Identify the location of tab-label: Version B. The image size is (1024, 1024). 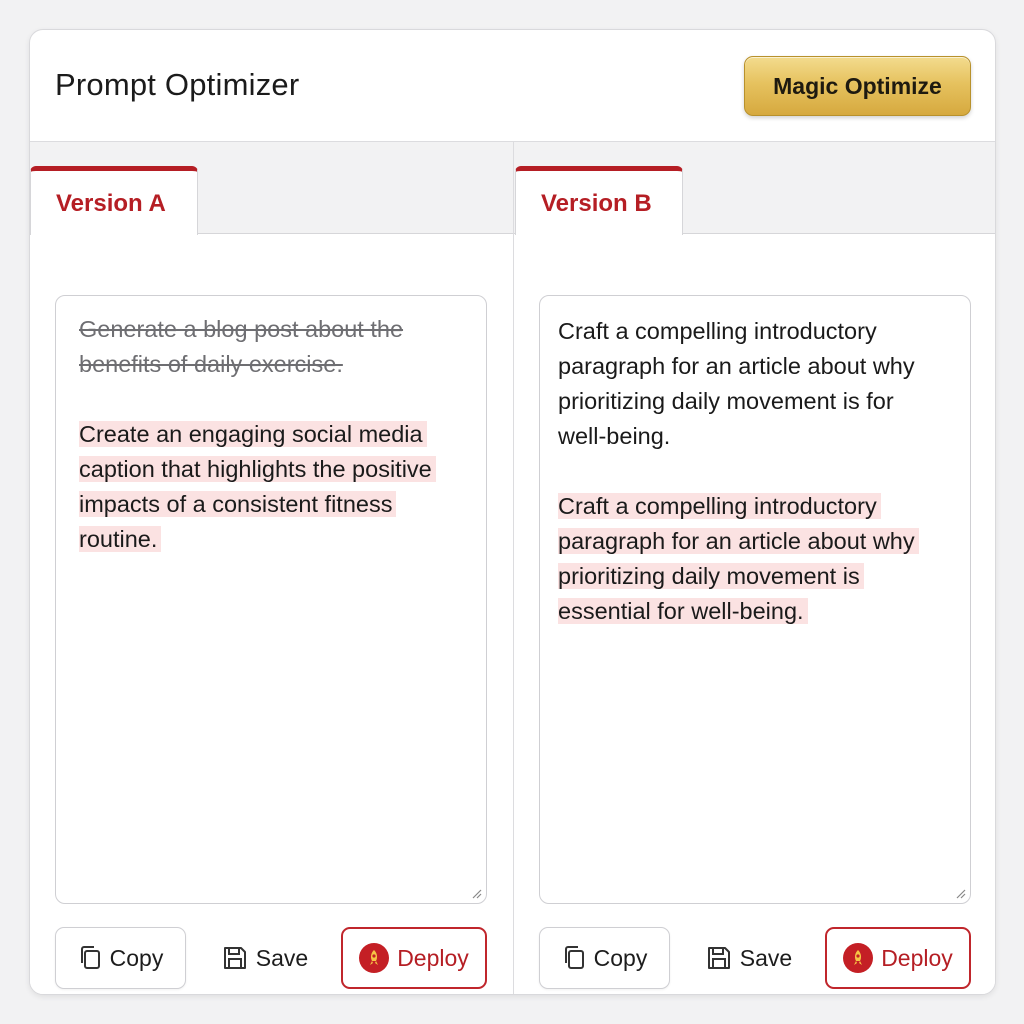
(596, 203).